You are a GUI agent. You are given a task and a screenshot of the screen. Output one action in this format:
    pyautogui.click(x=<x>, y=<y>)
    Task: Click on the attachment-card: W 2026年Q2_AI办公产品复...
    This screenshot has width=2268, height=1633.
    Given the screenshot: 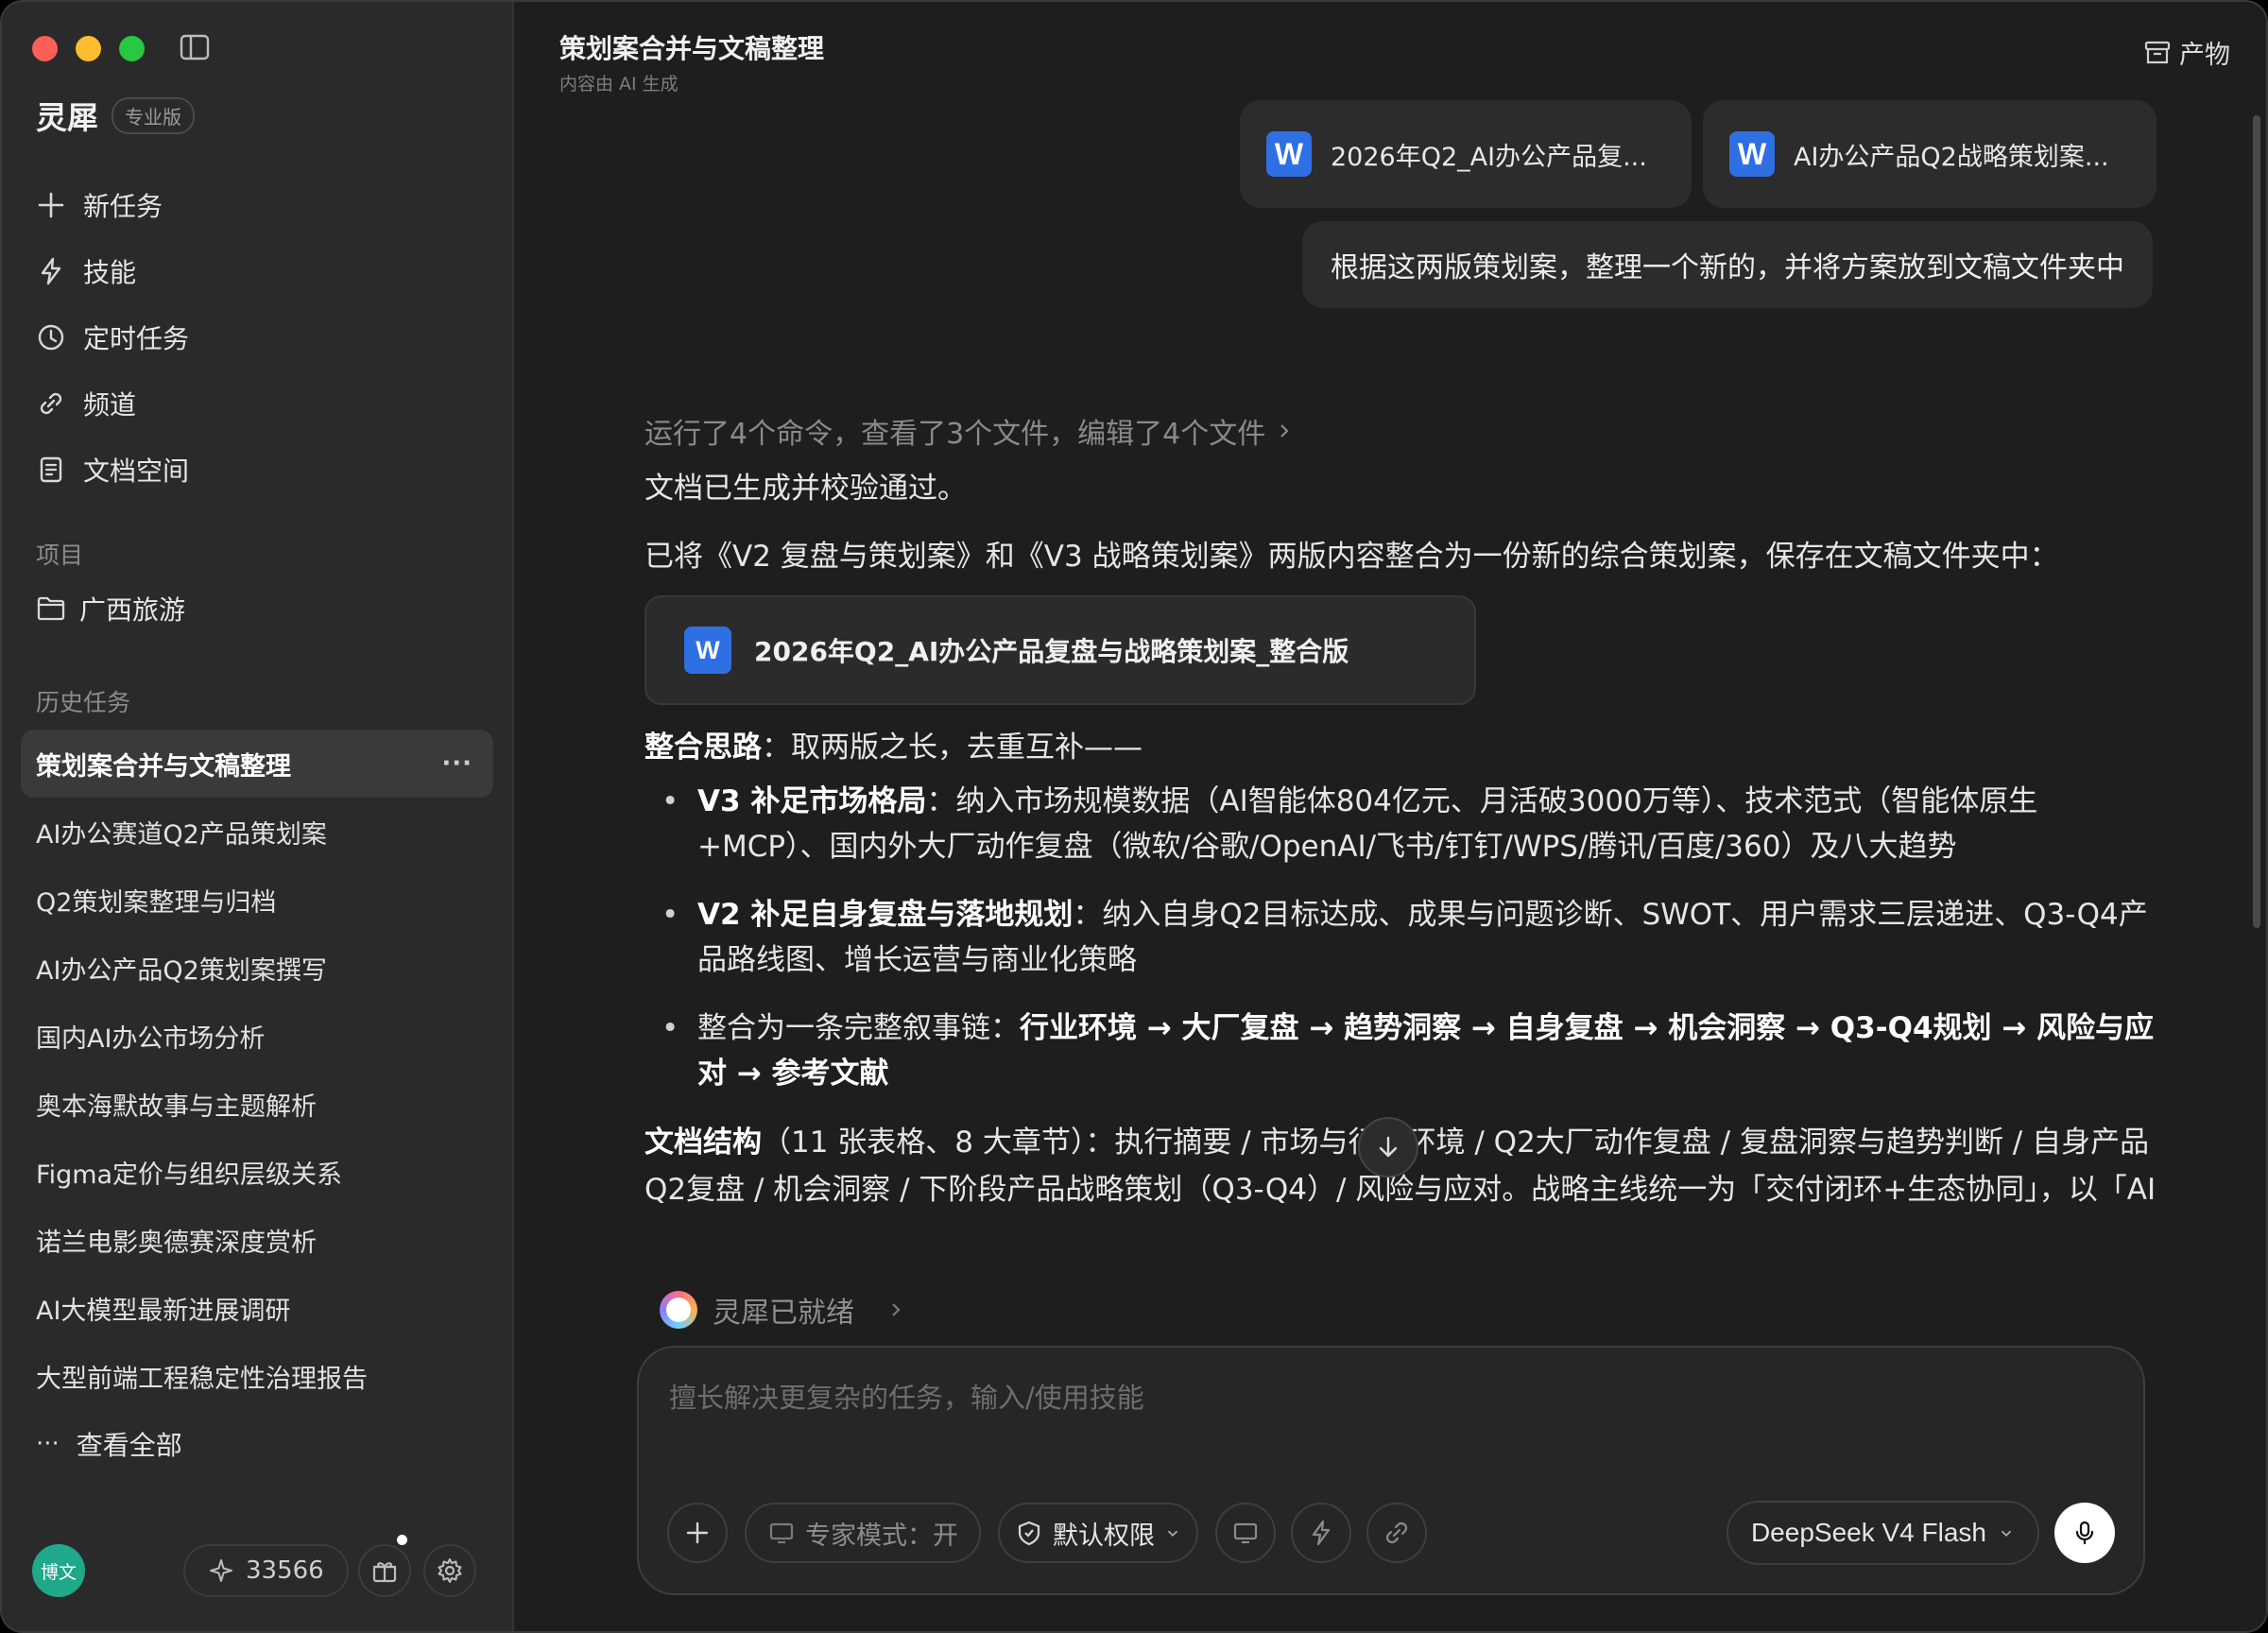 What is the action you would take?
    pyautogui.click(x=1466, y=154)
    